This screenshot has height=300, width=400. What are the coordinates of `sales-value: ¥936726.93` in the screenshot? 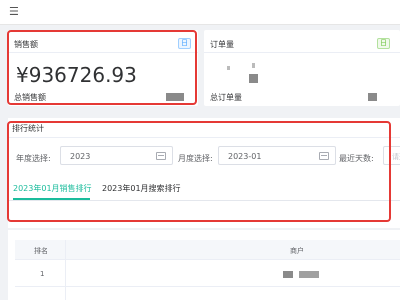 It's located at (76, 75).